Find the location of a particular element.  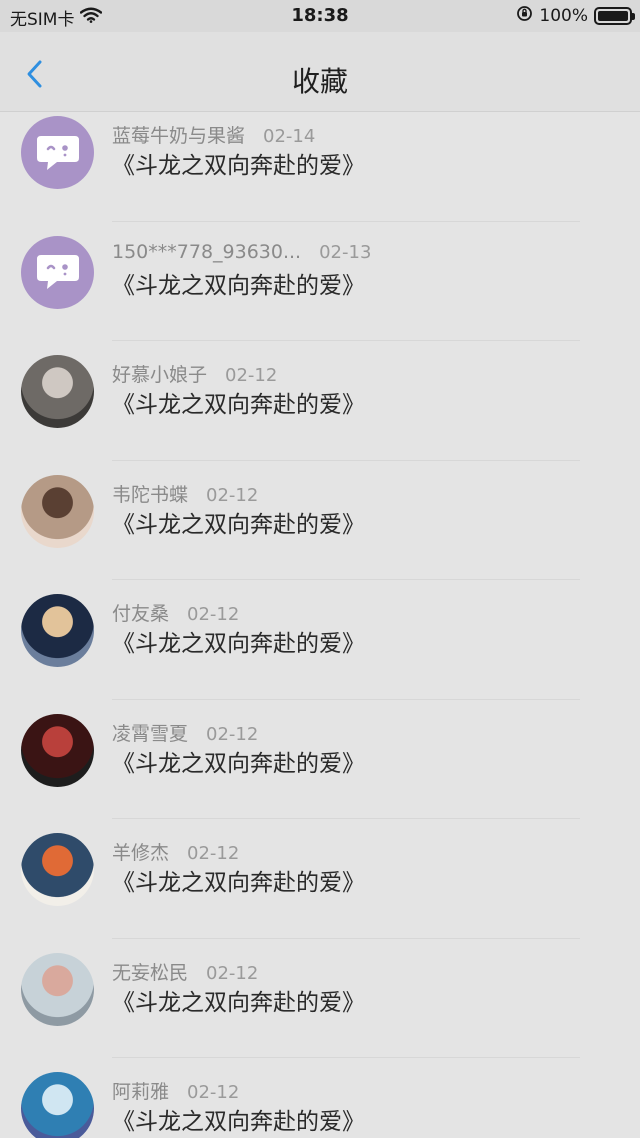

item-date: 02-14 is located at coordinates (289, 136).